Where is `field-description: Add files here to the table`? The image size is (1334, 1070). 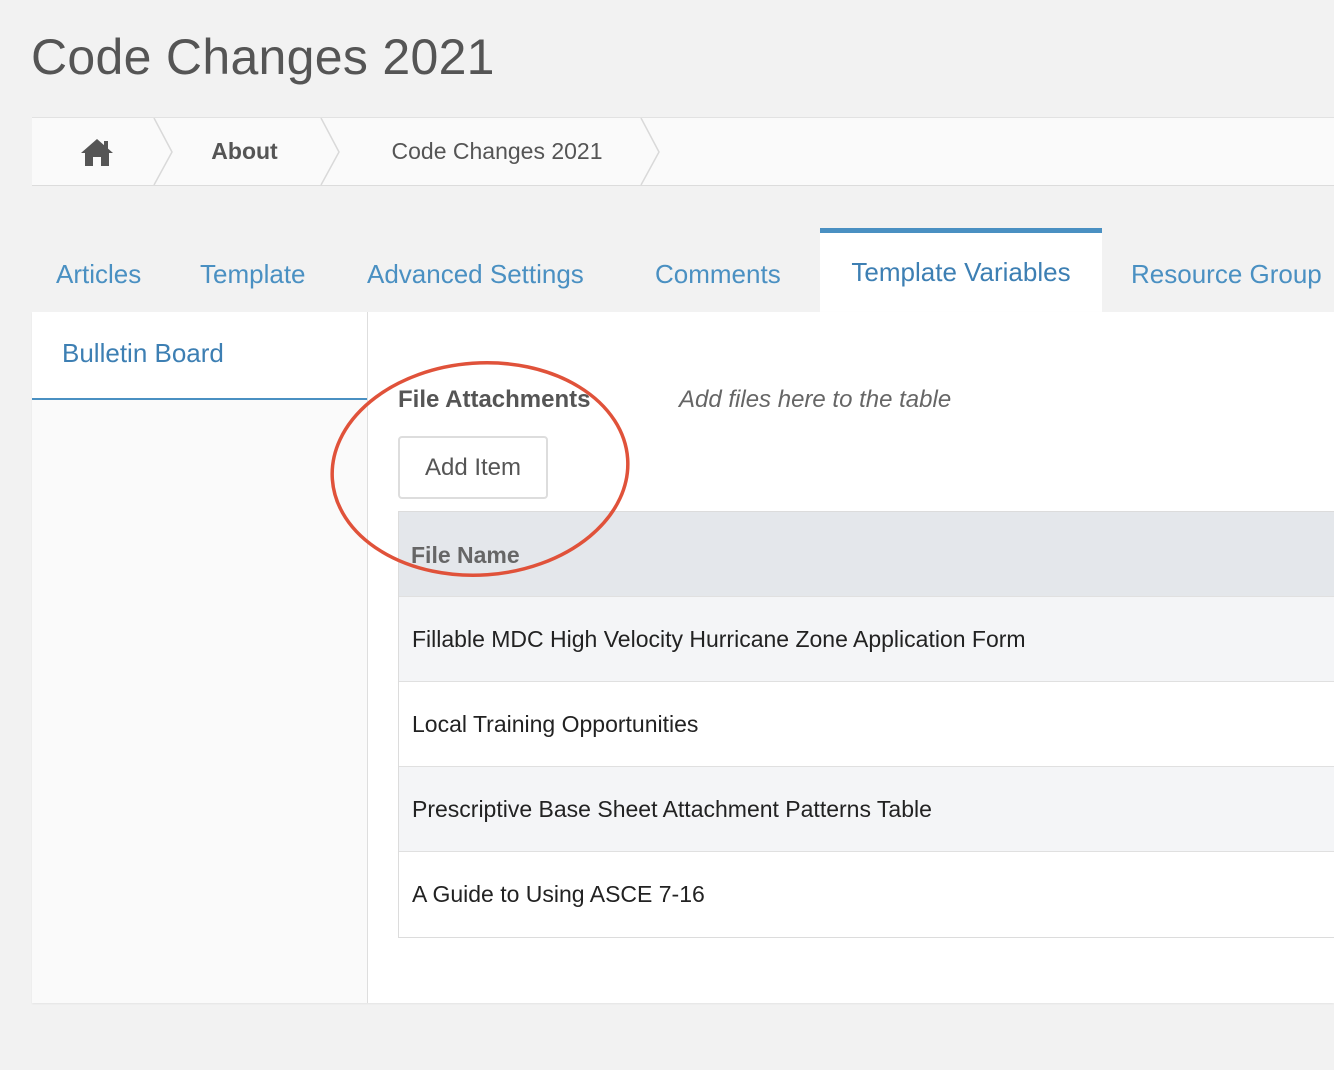 field-description: Add files here to the table is located at coordinates (815, 399).